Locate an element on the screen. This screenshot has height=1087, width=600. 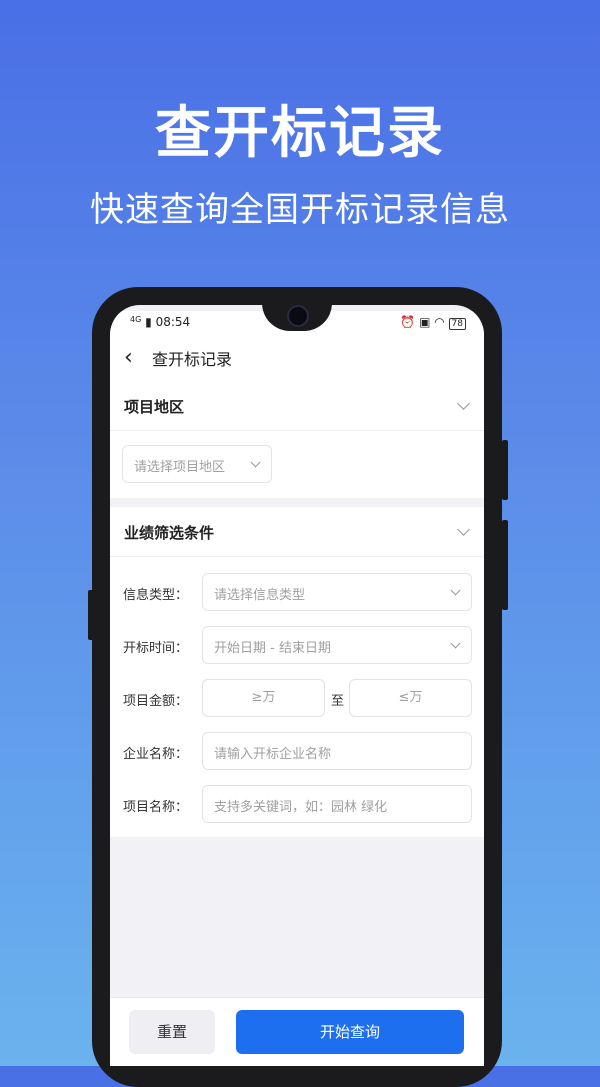
amount-min-placeholder: ≥万 is located at coordinates (263, 697).